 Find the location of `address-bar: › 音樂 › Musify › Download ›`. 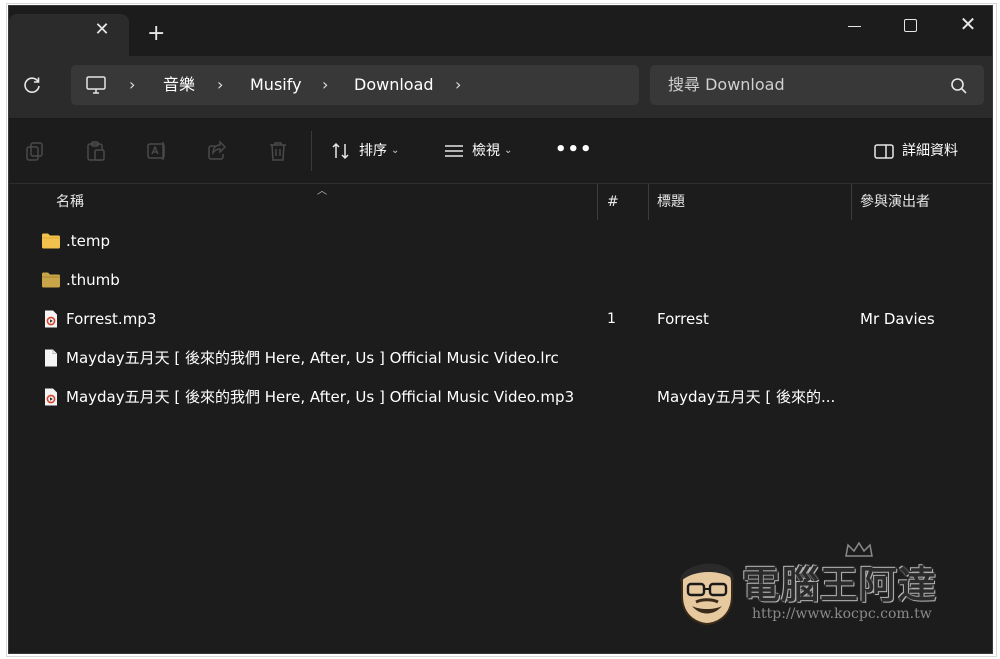

address-bar: › 音樂 › Musify › Download › is located at coordinates (355, 85).